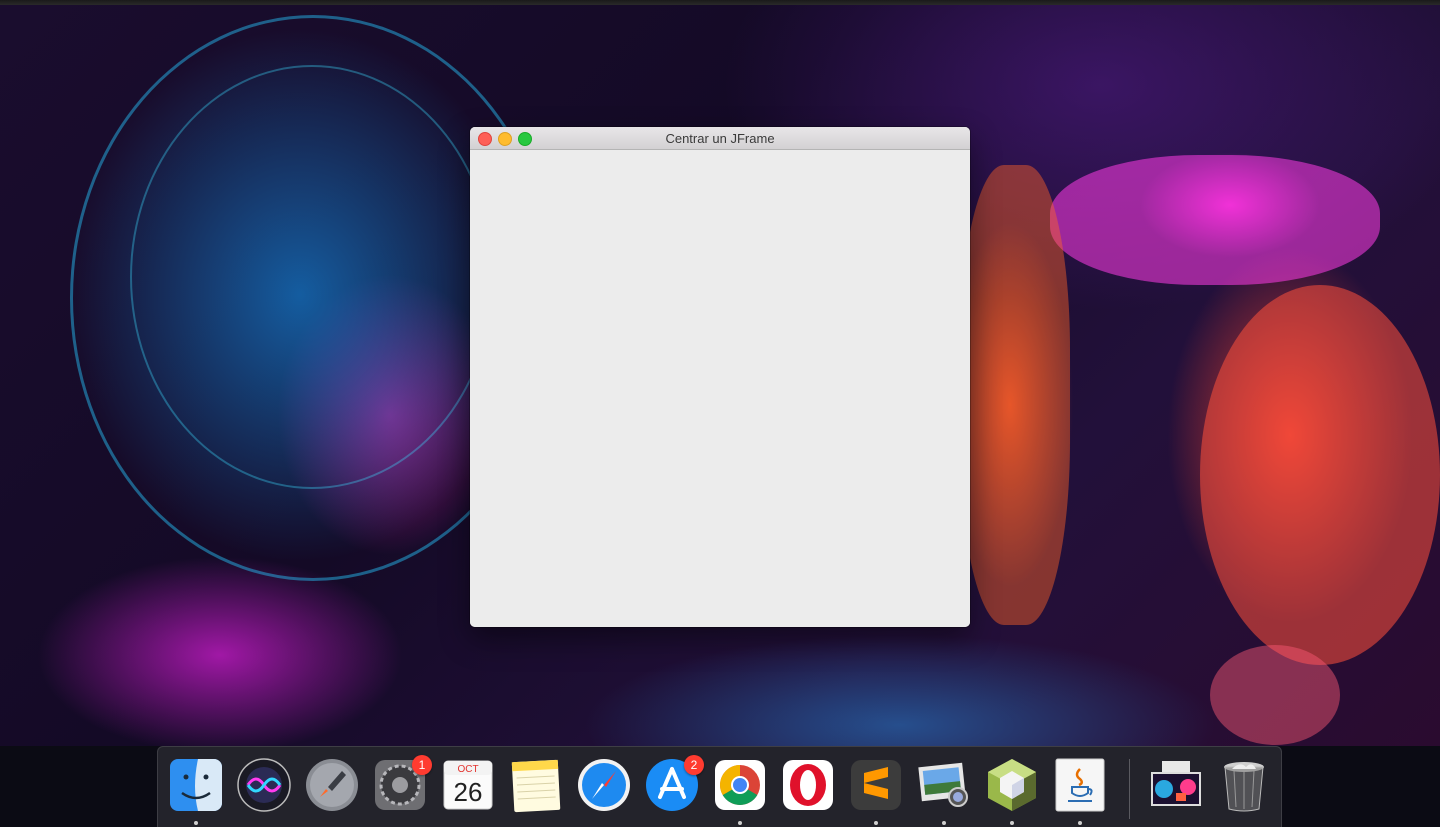  I want to click on dock-item-notes, so click(536, 785).